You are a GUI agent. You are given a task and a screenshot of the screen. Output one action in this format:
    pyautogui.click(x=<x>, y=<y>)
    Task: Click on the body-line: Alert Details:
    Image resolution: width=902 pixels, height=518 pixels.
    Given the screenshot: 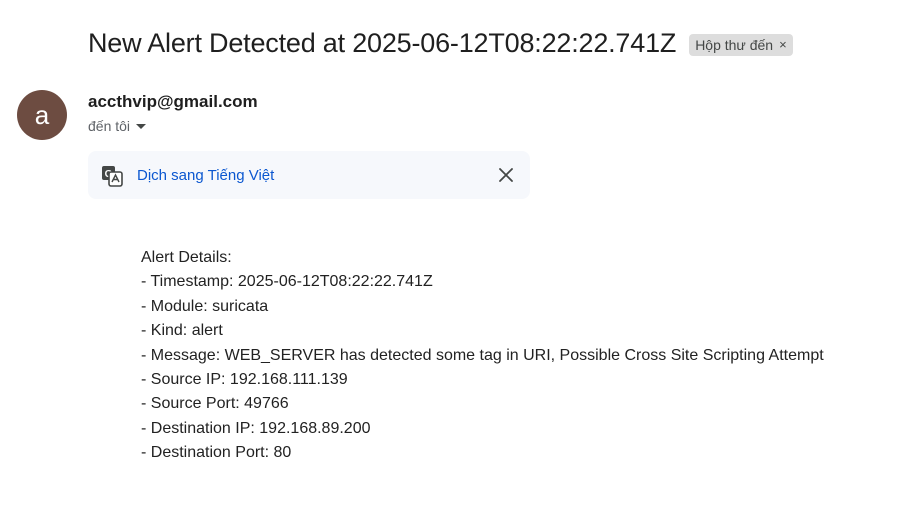 What is the action you would take?
    pyautogui.click(x=186, y=257)
    